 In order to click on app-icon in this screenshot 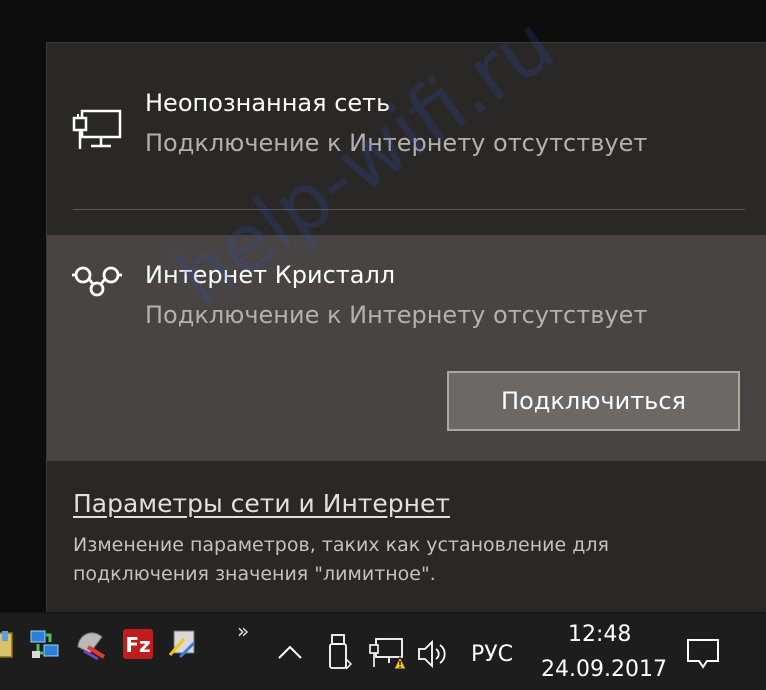, I will do `click(10, 644)`.